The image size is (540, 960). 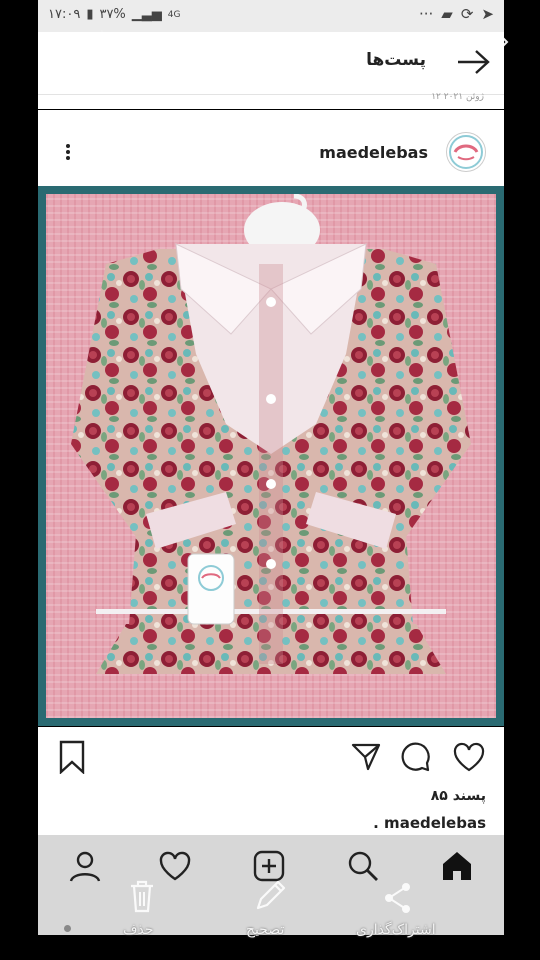 What do you see at coordinates (72, 757) in the screenshot?
I see `bookmark-icon` at bounding box center [72, 757].